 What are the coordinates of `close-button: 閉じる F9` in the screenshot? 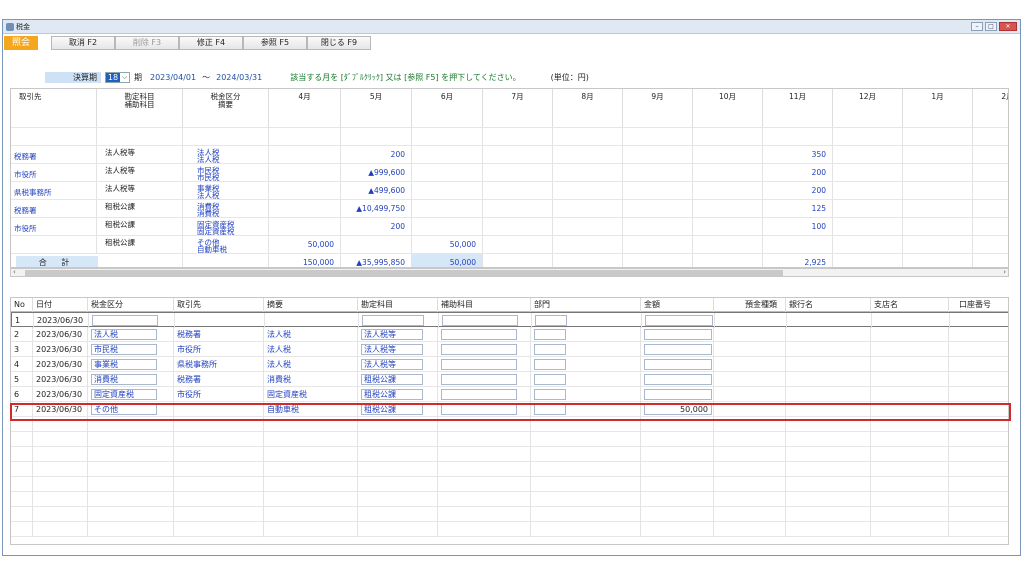 It's located at (339, 43).